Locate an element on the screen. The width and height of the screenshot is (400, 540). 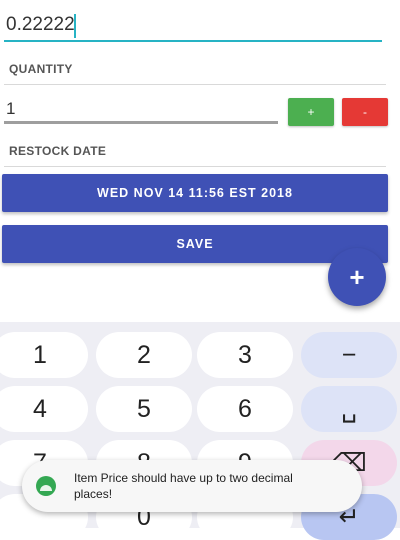
key-1: 1 is located at coordinates (44, 355).